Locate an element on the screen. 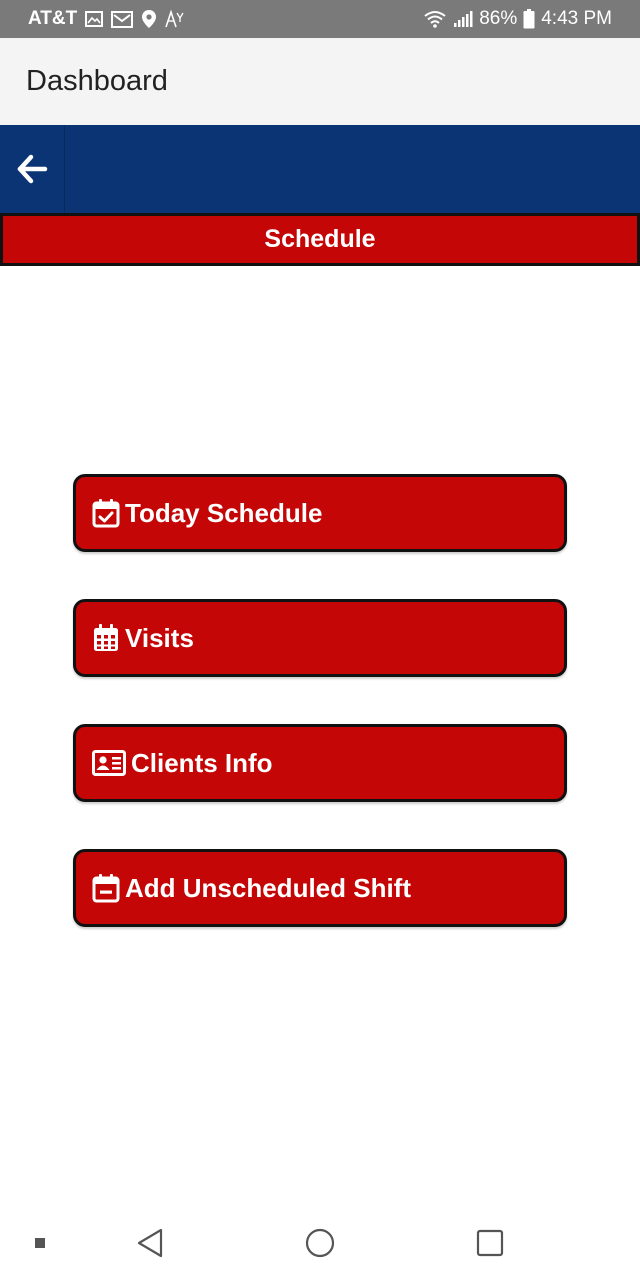 The height and width of the screenshot is (1280, 640). arrow-left-icon is located at coordinates (32, 169).